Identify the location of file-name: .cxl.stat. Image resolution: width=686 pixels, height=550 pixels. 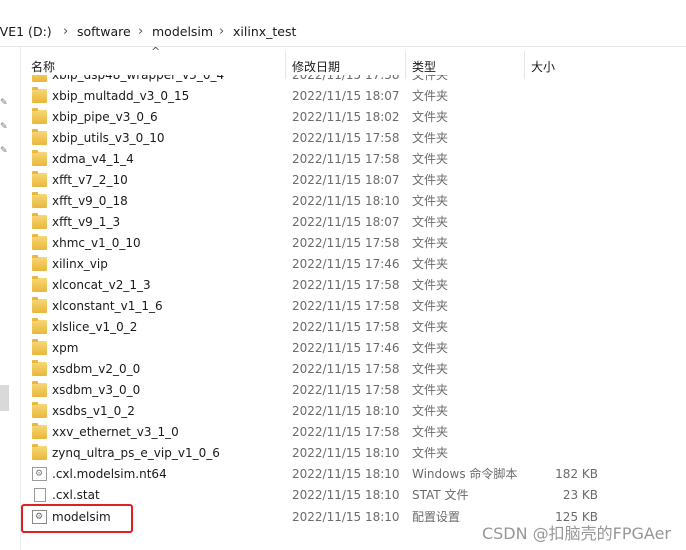
(76, 495).